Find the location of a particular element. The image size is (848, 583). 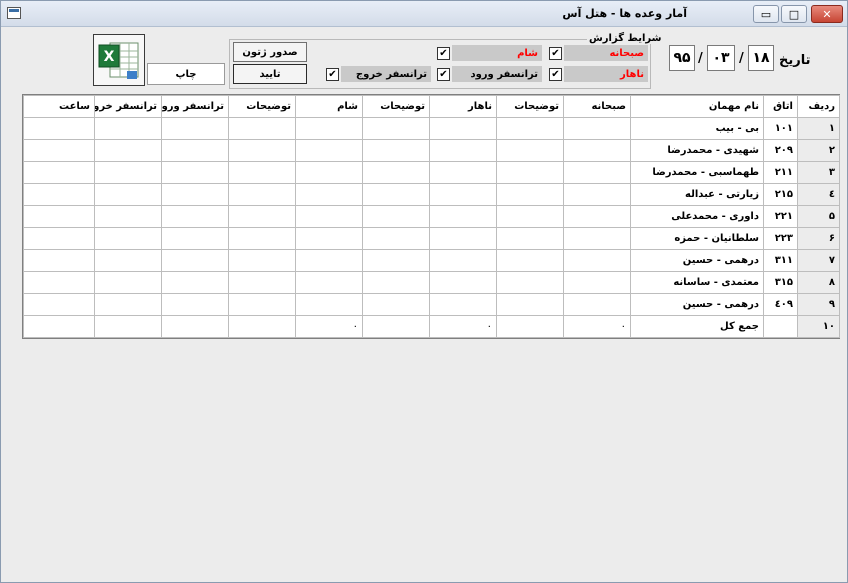

export-excel-button: X is located at coordinates (119, 60).